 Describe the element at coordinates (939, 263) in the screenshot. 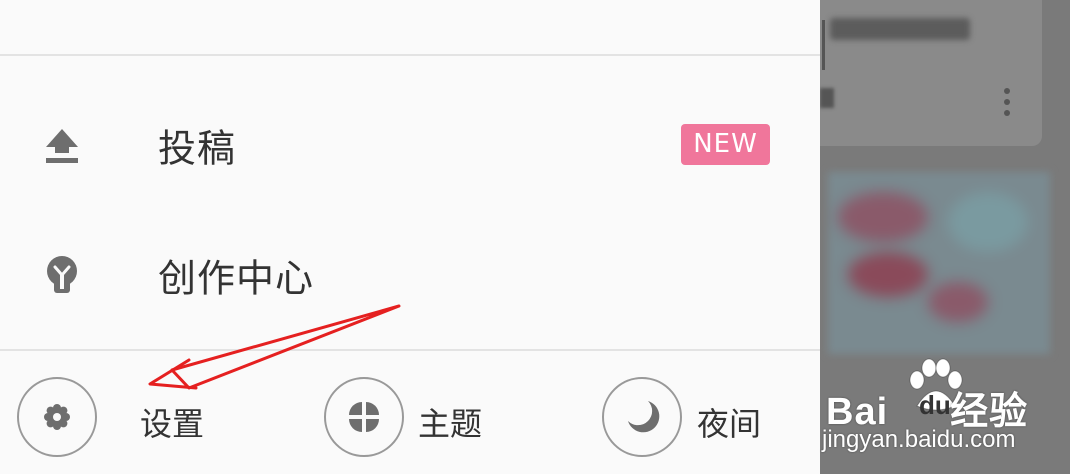

I see `feed-image` at that location.